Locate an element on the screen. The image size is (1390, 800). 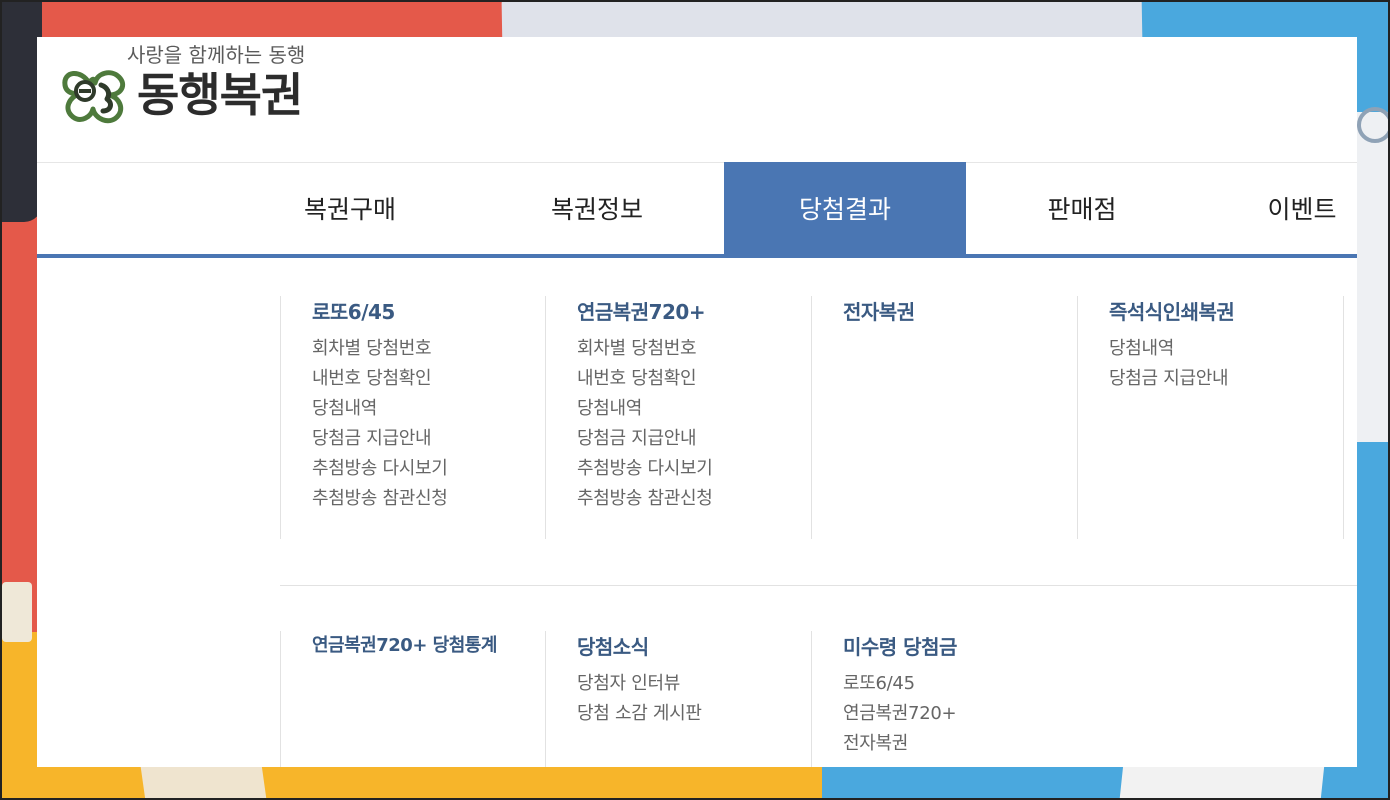
menu-link: 전자복권 is located at coordinates (899, 744).